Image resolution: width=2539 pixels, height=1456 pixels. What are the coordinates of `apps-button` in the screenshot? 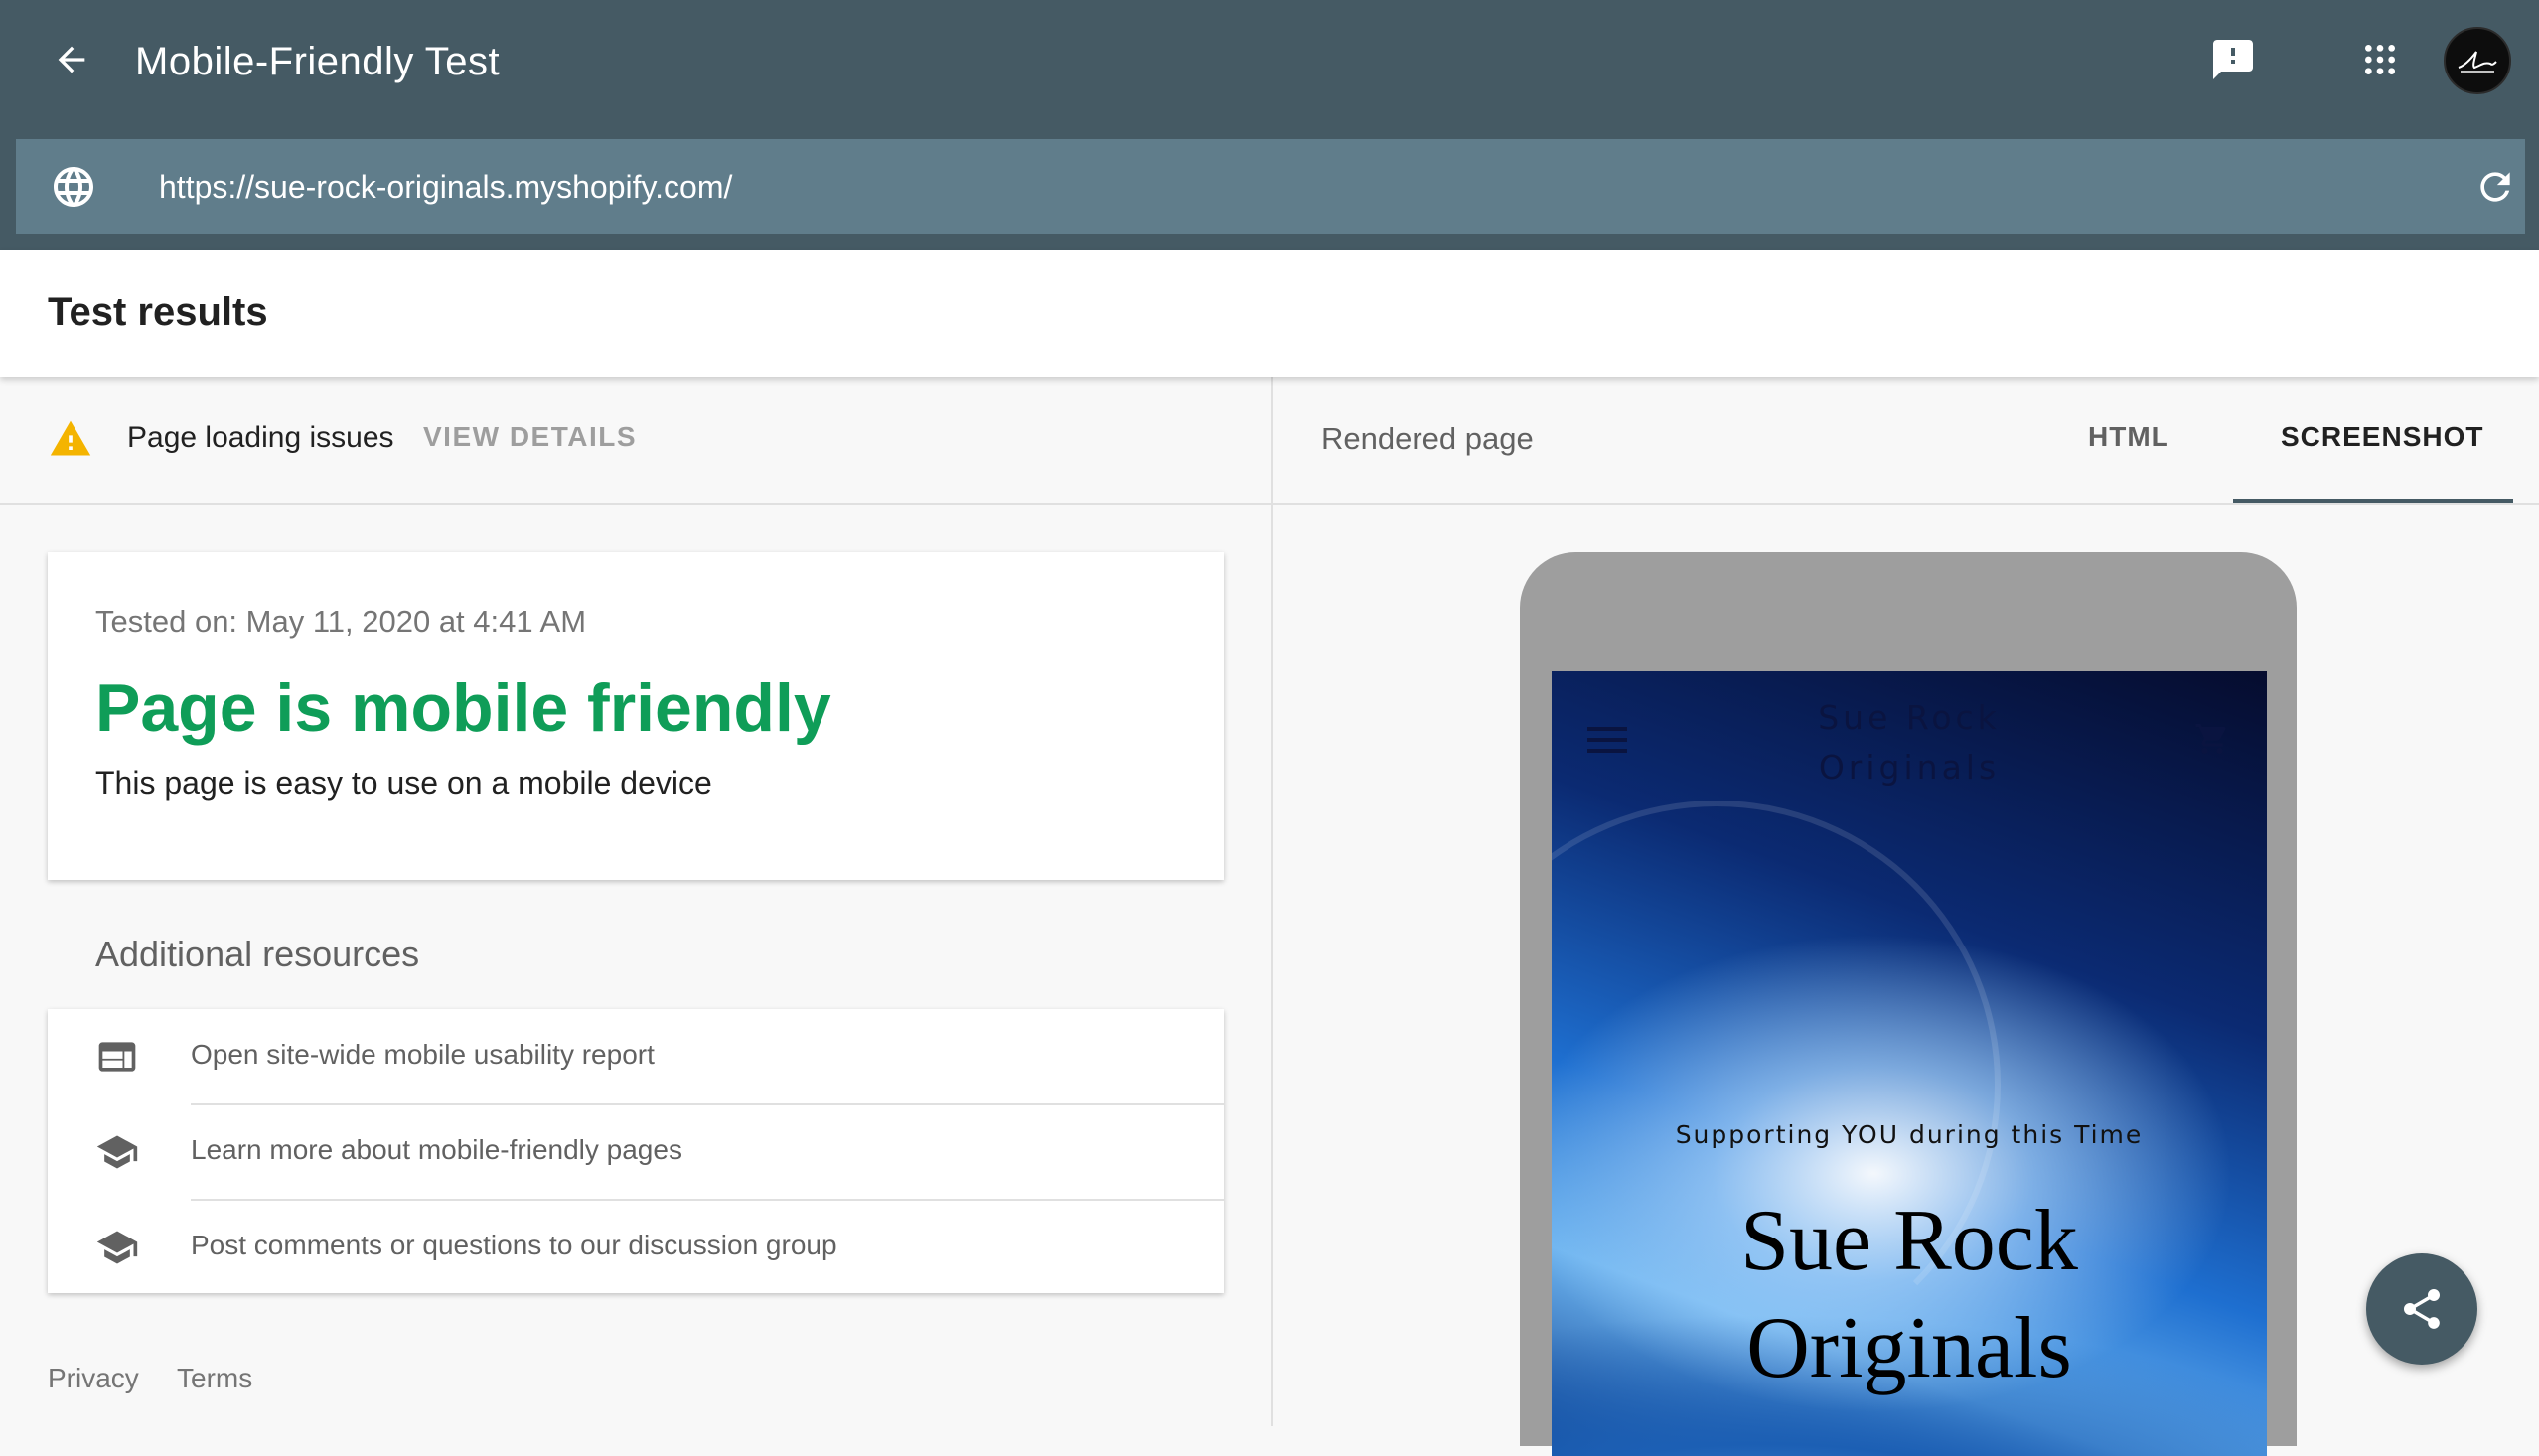 It's located at (2380, 59).